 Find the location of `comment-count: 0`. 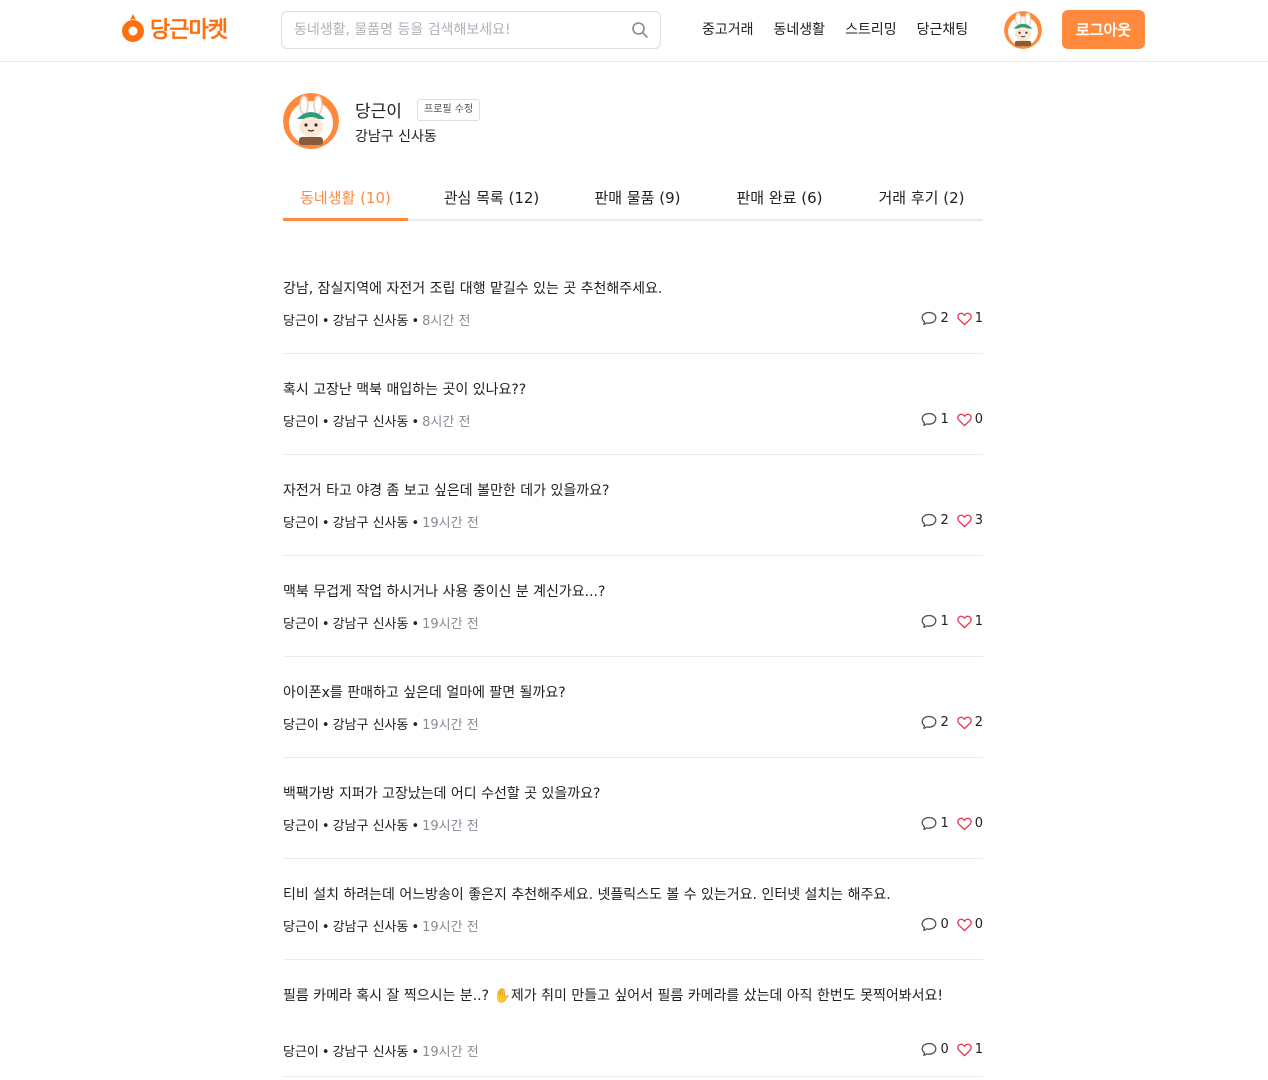

comment-count: 0 is located at coordinates (935, 1049).